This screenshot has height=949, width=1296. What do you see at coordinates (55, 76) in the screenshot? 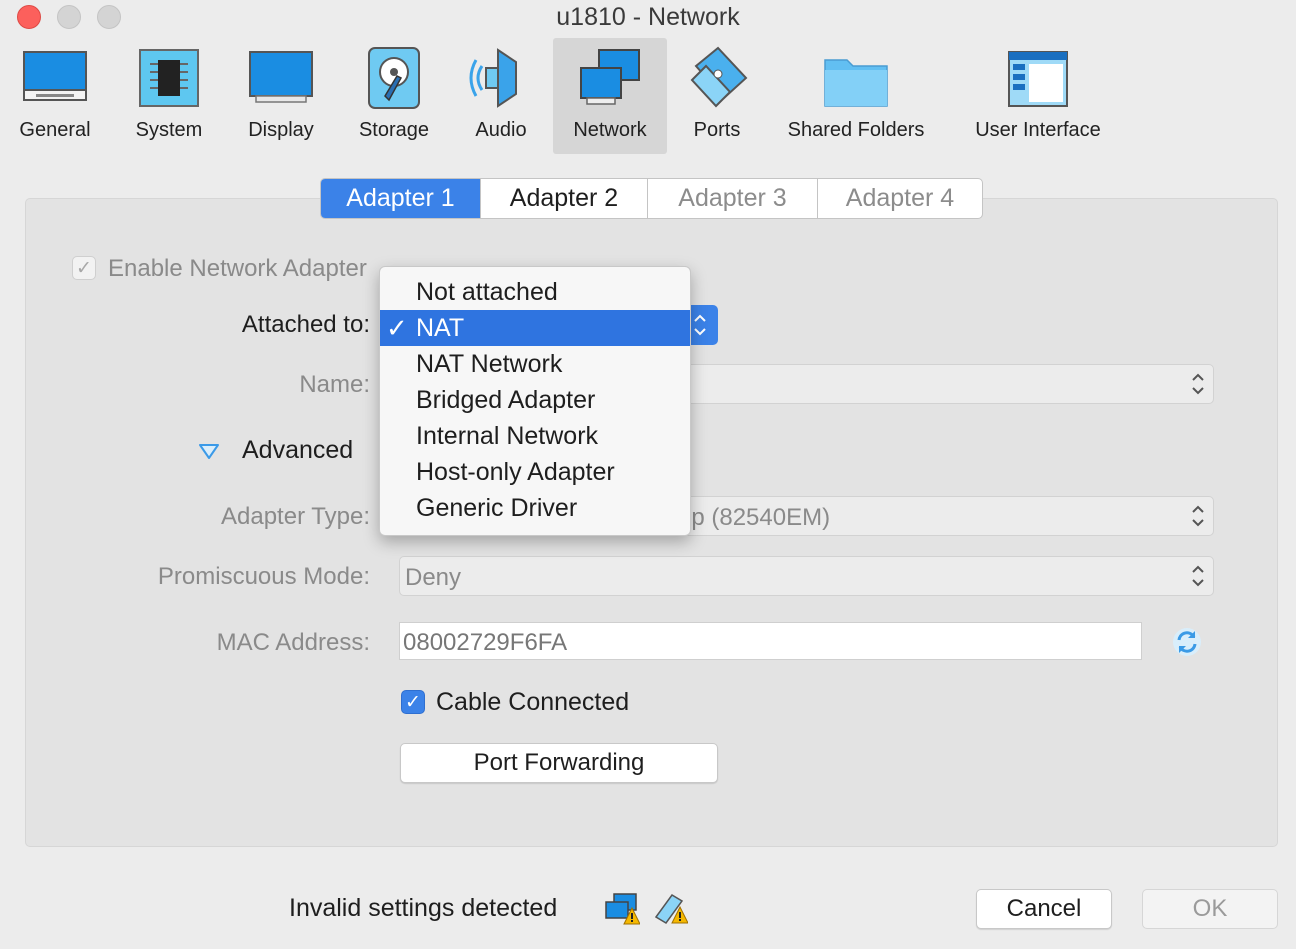
I see `general-icon` at bounding box center [55, 76].